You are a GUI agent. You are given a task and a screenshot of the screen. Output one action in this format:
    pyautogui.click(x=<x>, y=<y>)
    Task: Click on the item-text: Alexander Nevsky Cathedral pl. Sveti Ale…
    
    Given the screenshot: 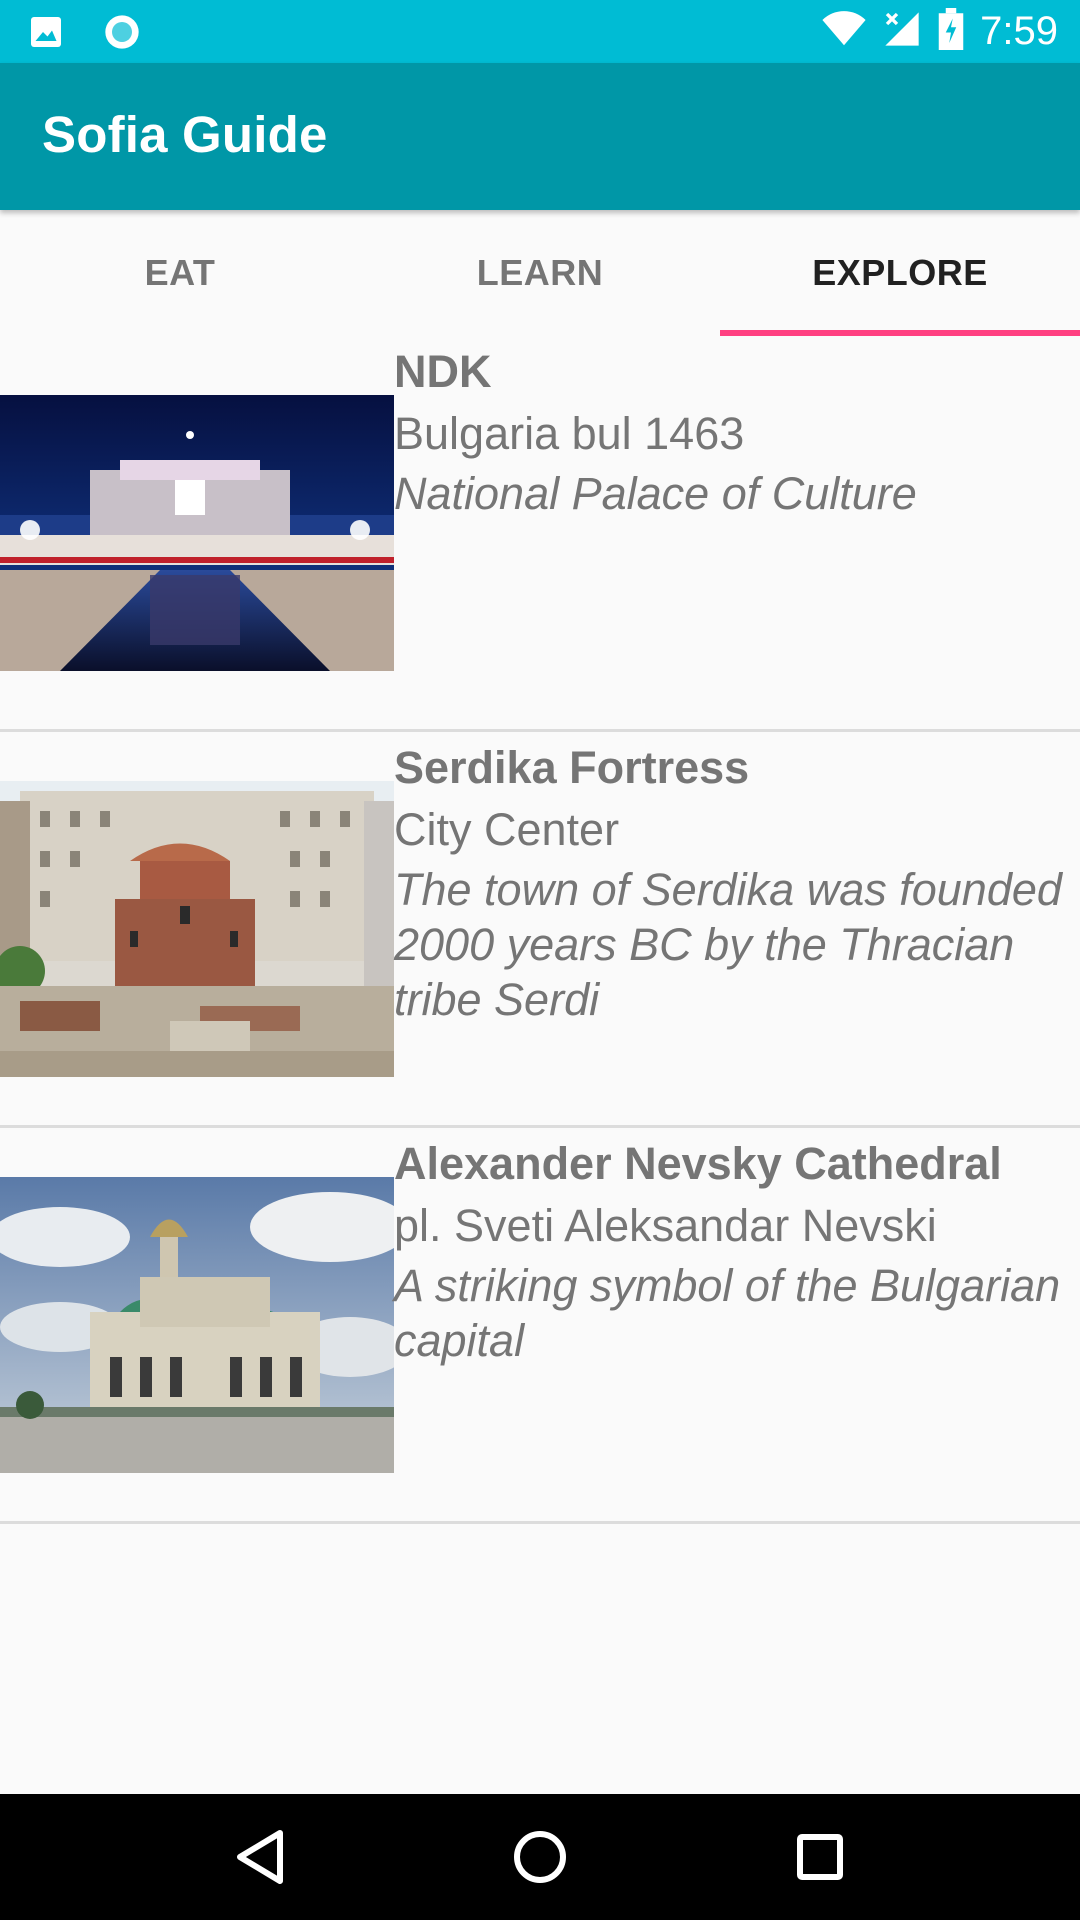 What is the action you would take?
    pyautogui.click(x=735, y=1251)
    